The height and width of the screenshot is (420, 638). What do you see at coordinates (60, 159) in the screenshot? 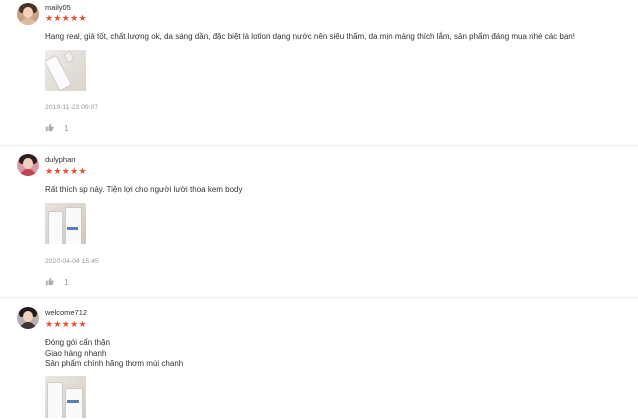
I see `username: dulyphan` at bounding box center [60, 159].